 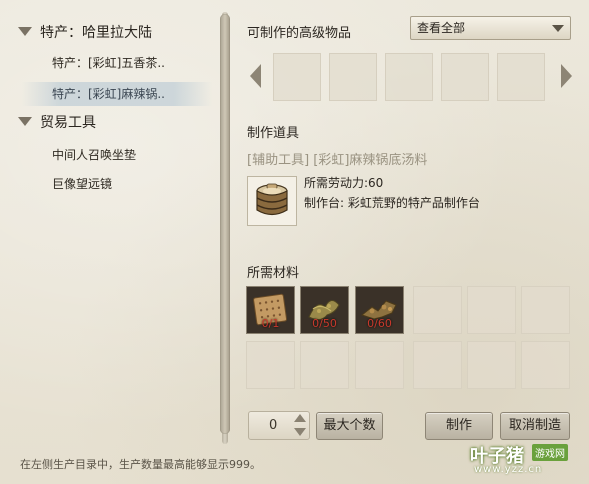 I want to click on labor-requirement: 所需劳动力:60, so click(x=344, y=183).